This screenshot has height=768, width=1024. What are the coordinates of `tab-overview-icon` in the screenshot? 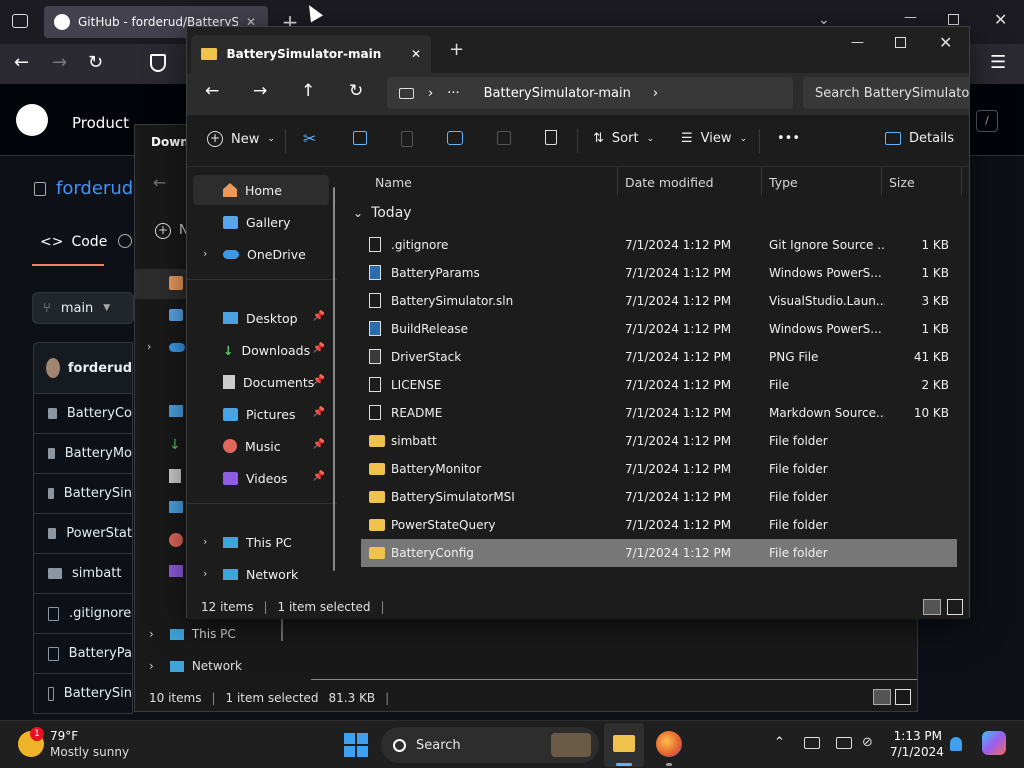 It's located at (20, 21).